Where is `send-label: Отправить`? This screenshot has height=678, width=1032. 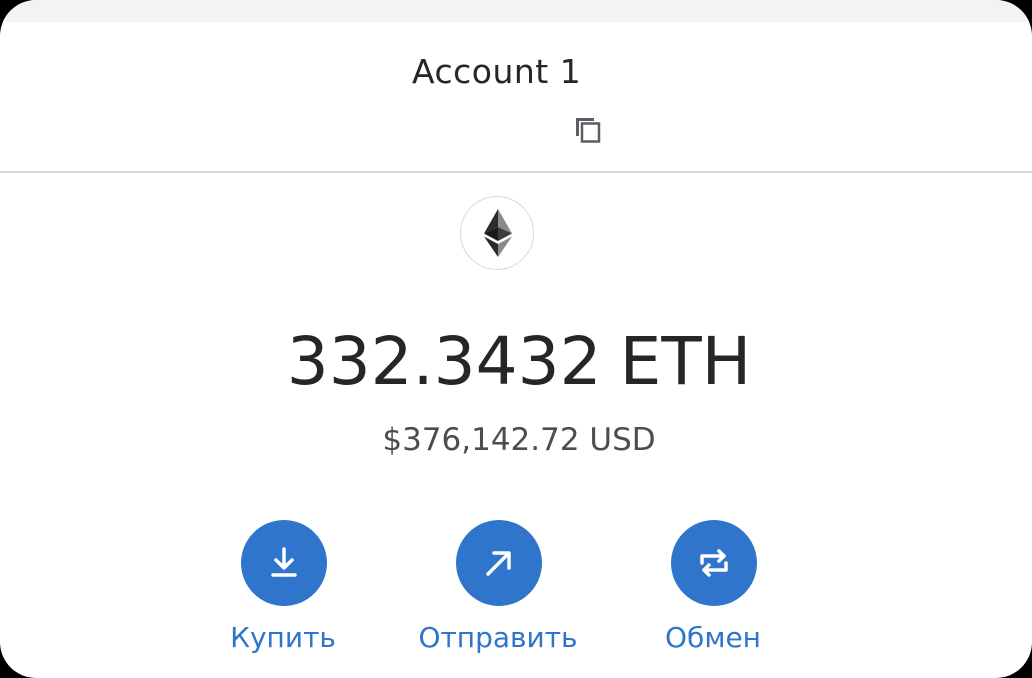
send-label: Отправить is located at coordinates (498, 638).